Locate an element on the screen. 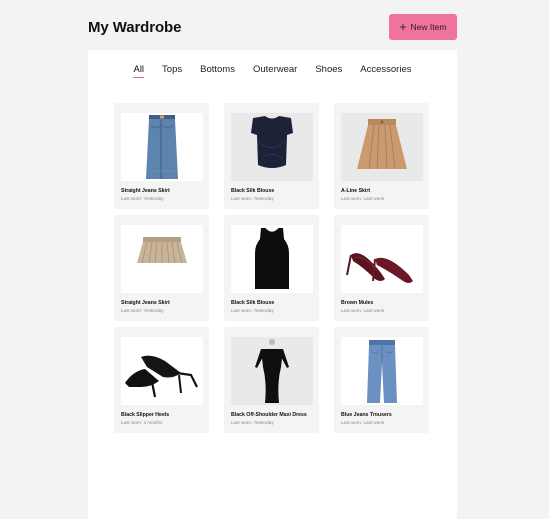  tab-bottoms: Bottoms is located at coordinates (217, 70).